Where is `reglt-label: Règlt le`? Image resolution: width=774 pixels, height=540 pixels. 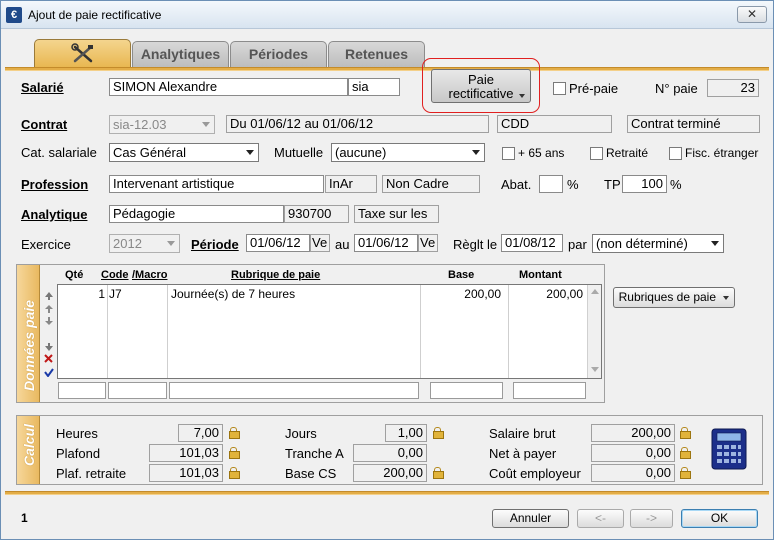
reglt-label: Règlt le is located at coordinates (475, 244).